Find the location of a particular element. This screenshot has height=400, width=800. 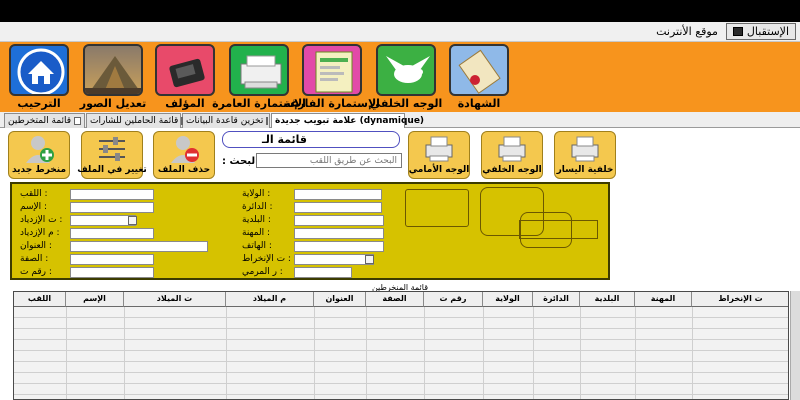

ribbon-button-blank-form: الإستمارة الفارغة is located at coordinates (332, 77).